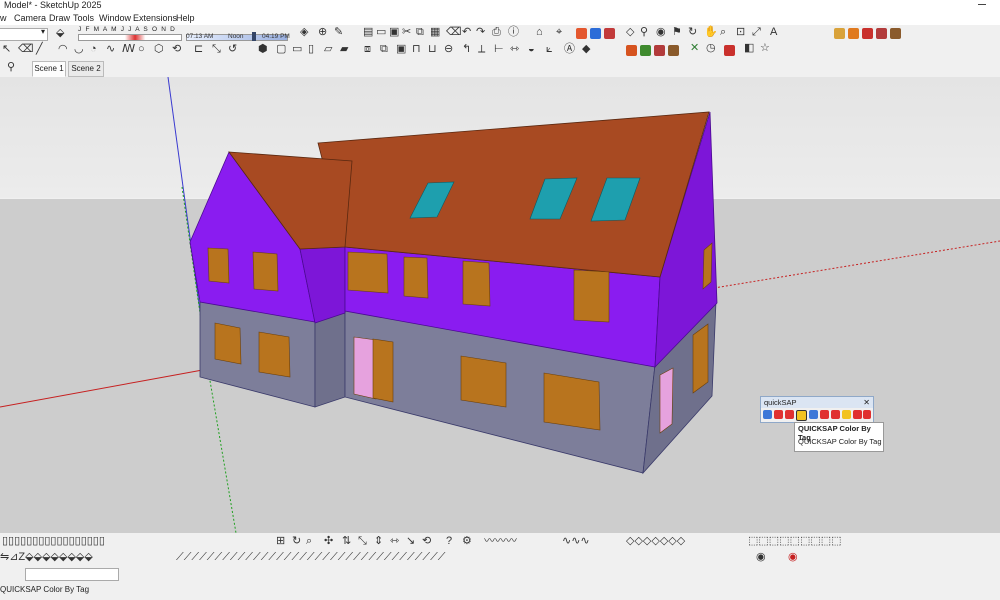  Describe the element at coordinates (394, 541) in the screenshot. I see `mirror-icon: ⇿` at that location.